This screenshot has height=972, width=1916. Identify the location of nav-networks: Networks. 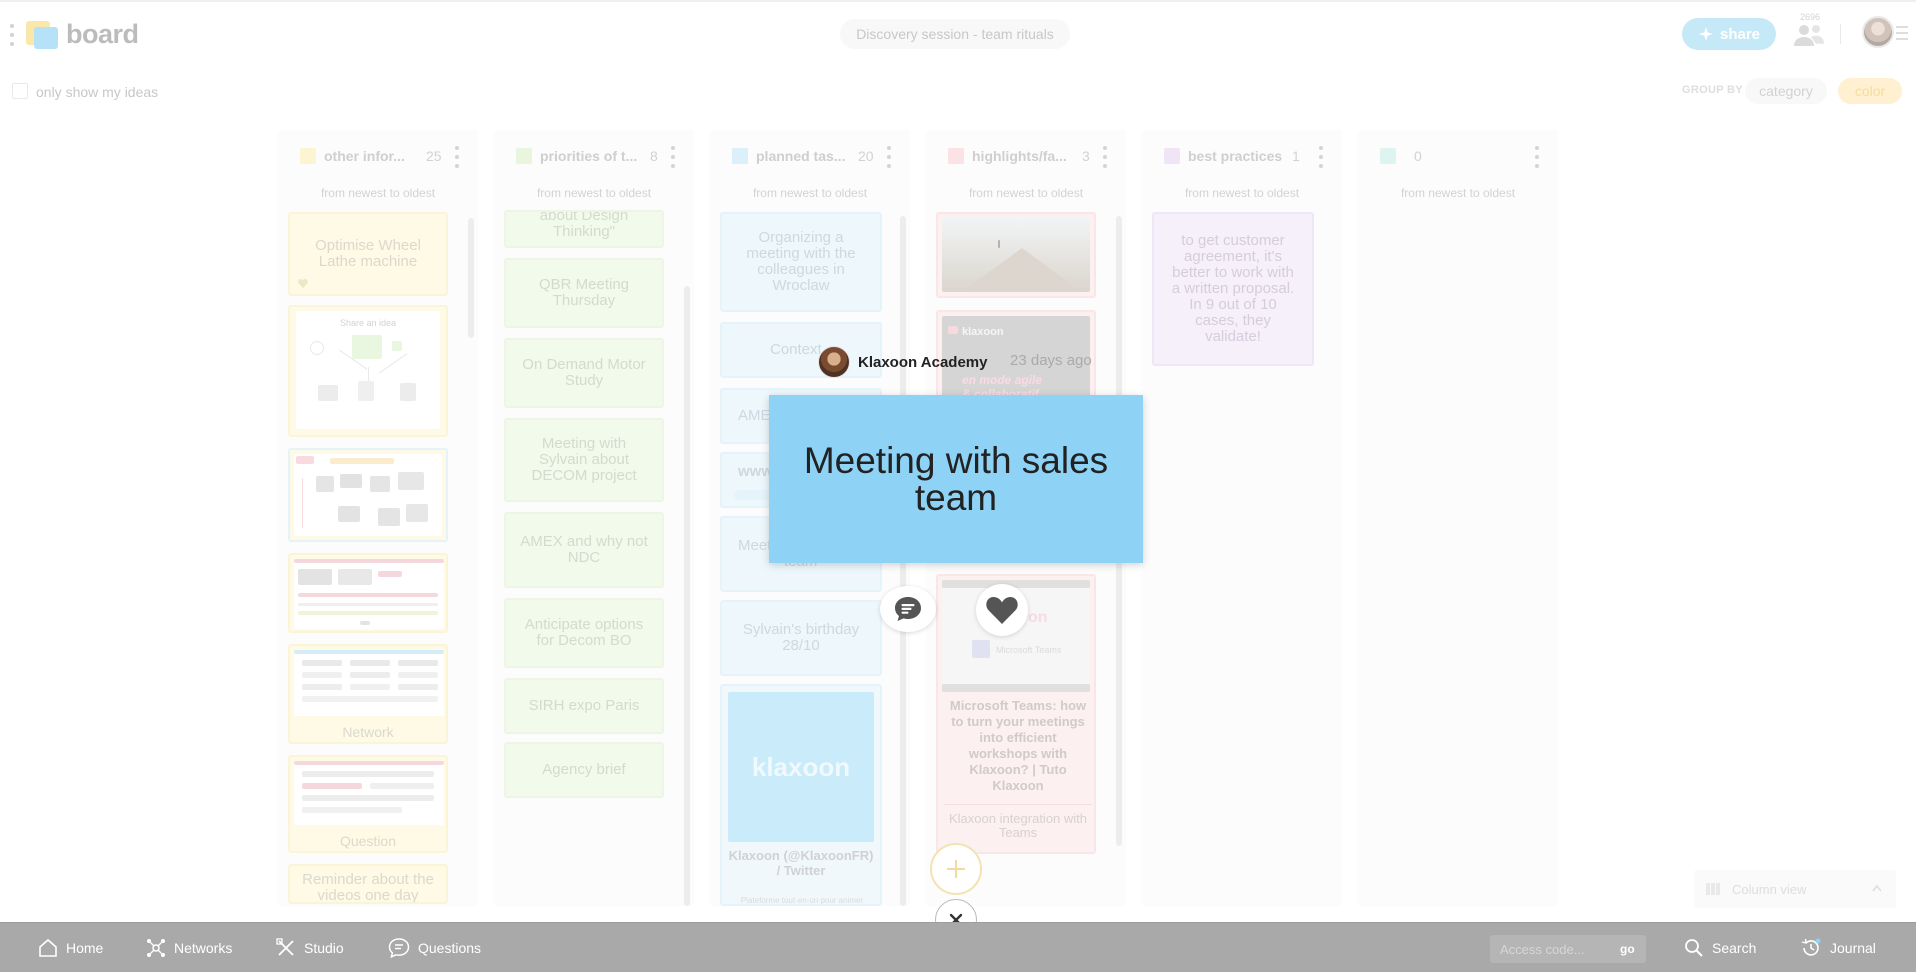
(189, 947).